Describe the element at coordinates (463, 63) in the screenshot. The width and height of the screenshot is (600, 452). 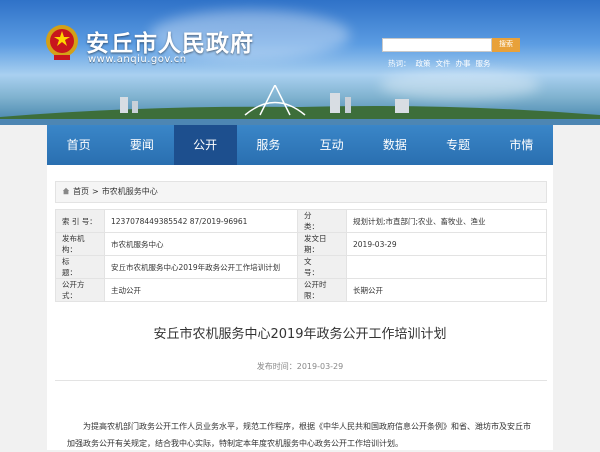
I see `hotword-link: 办事` at that location.